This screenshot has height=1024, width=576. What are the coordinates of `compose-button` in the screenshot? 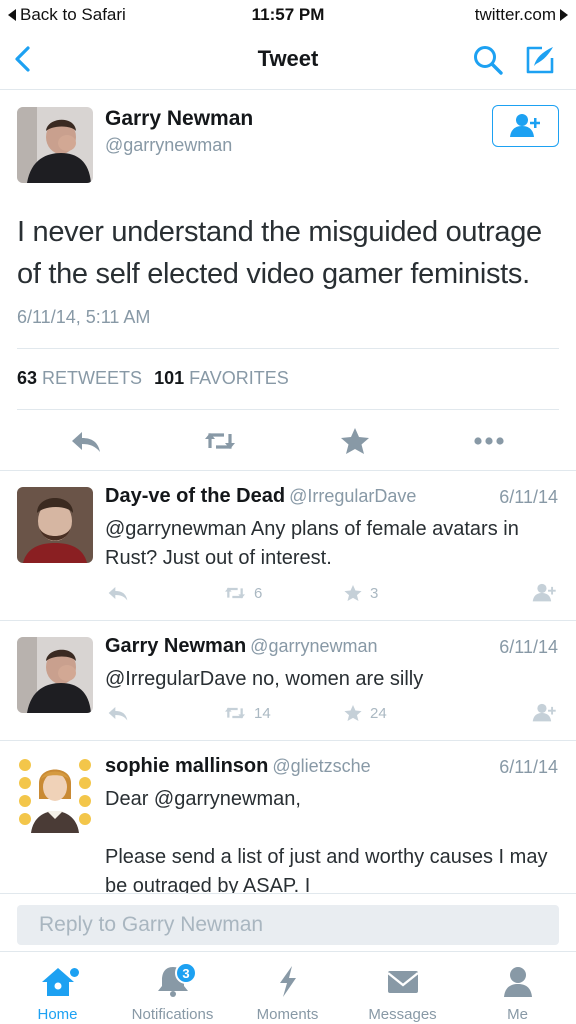 It's located at (540, 60).